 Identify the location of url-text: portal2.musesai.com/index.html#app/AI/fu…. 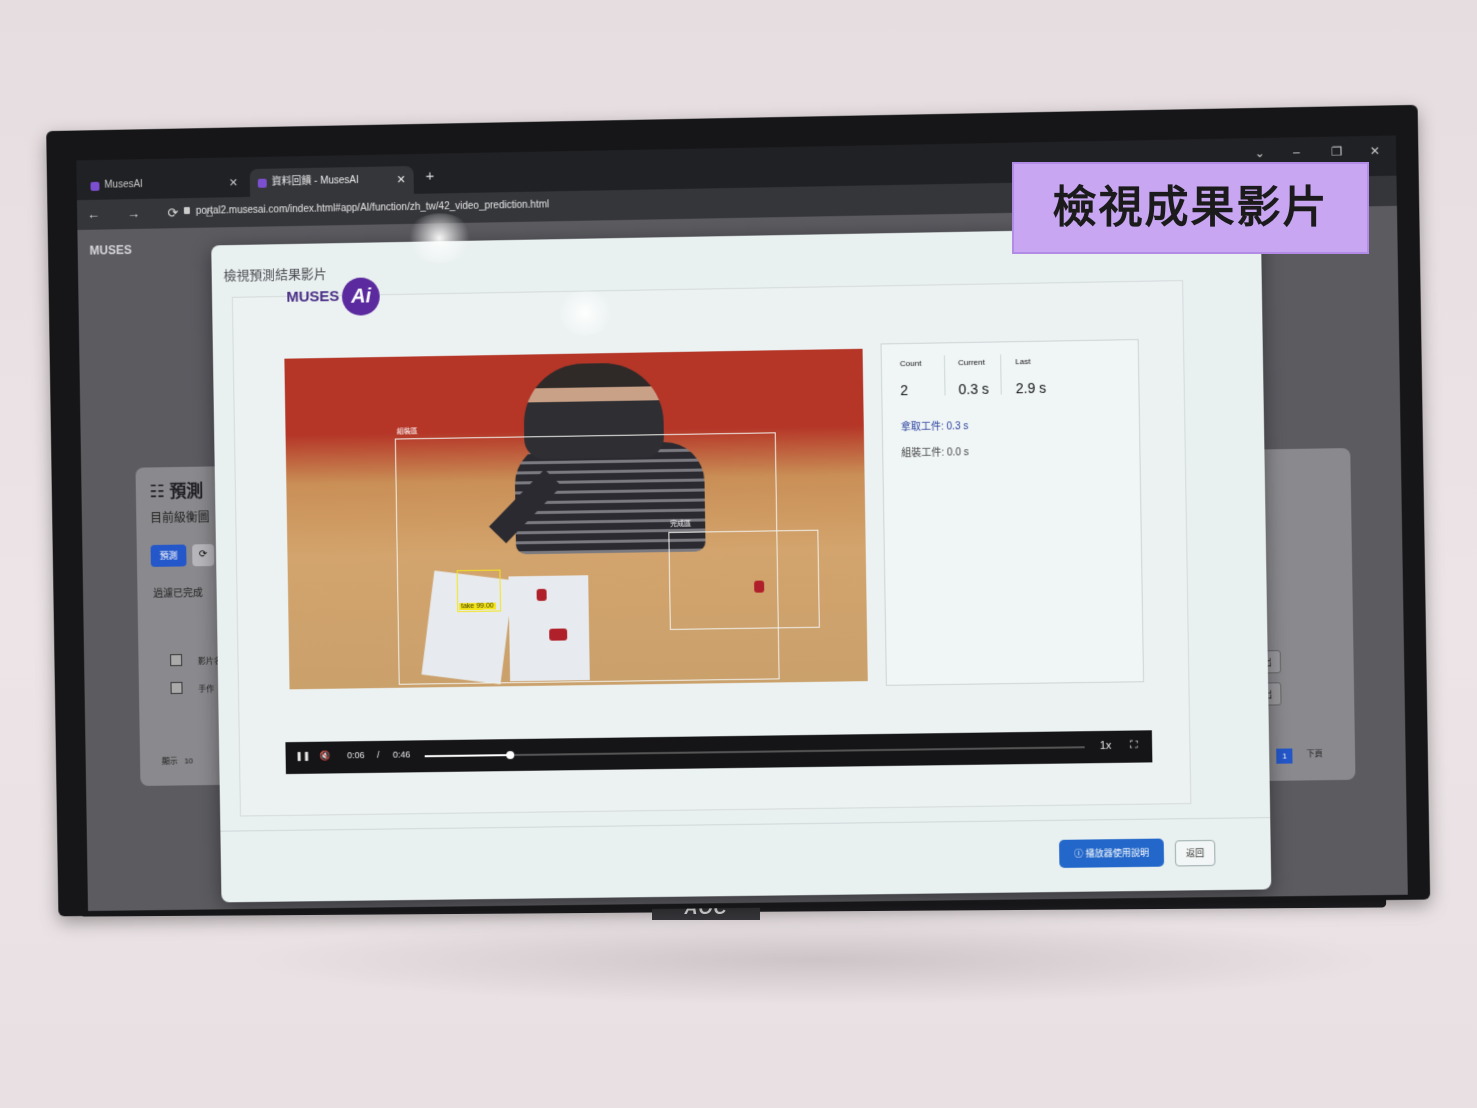
(372, 208).